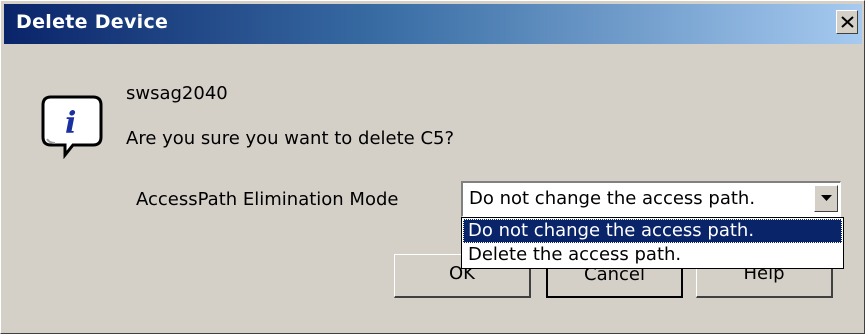 This screenshot has height=336, width=867. I want to click on elimination-mode-select: Do not change the access path., so click(651, 199).